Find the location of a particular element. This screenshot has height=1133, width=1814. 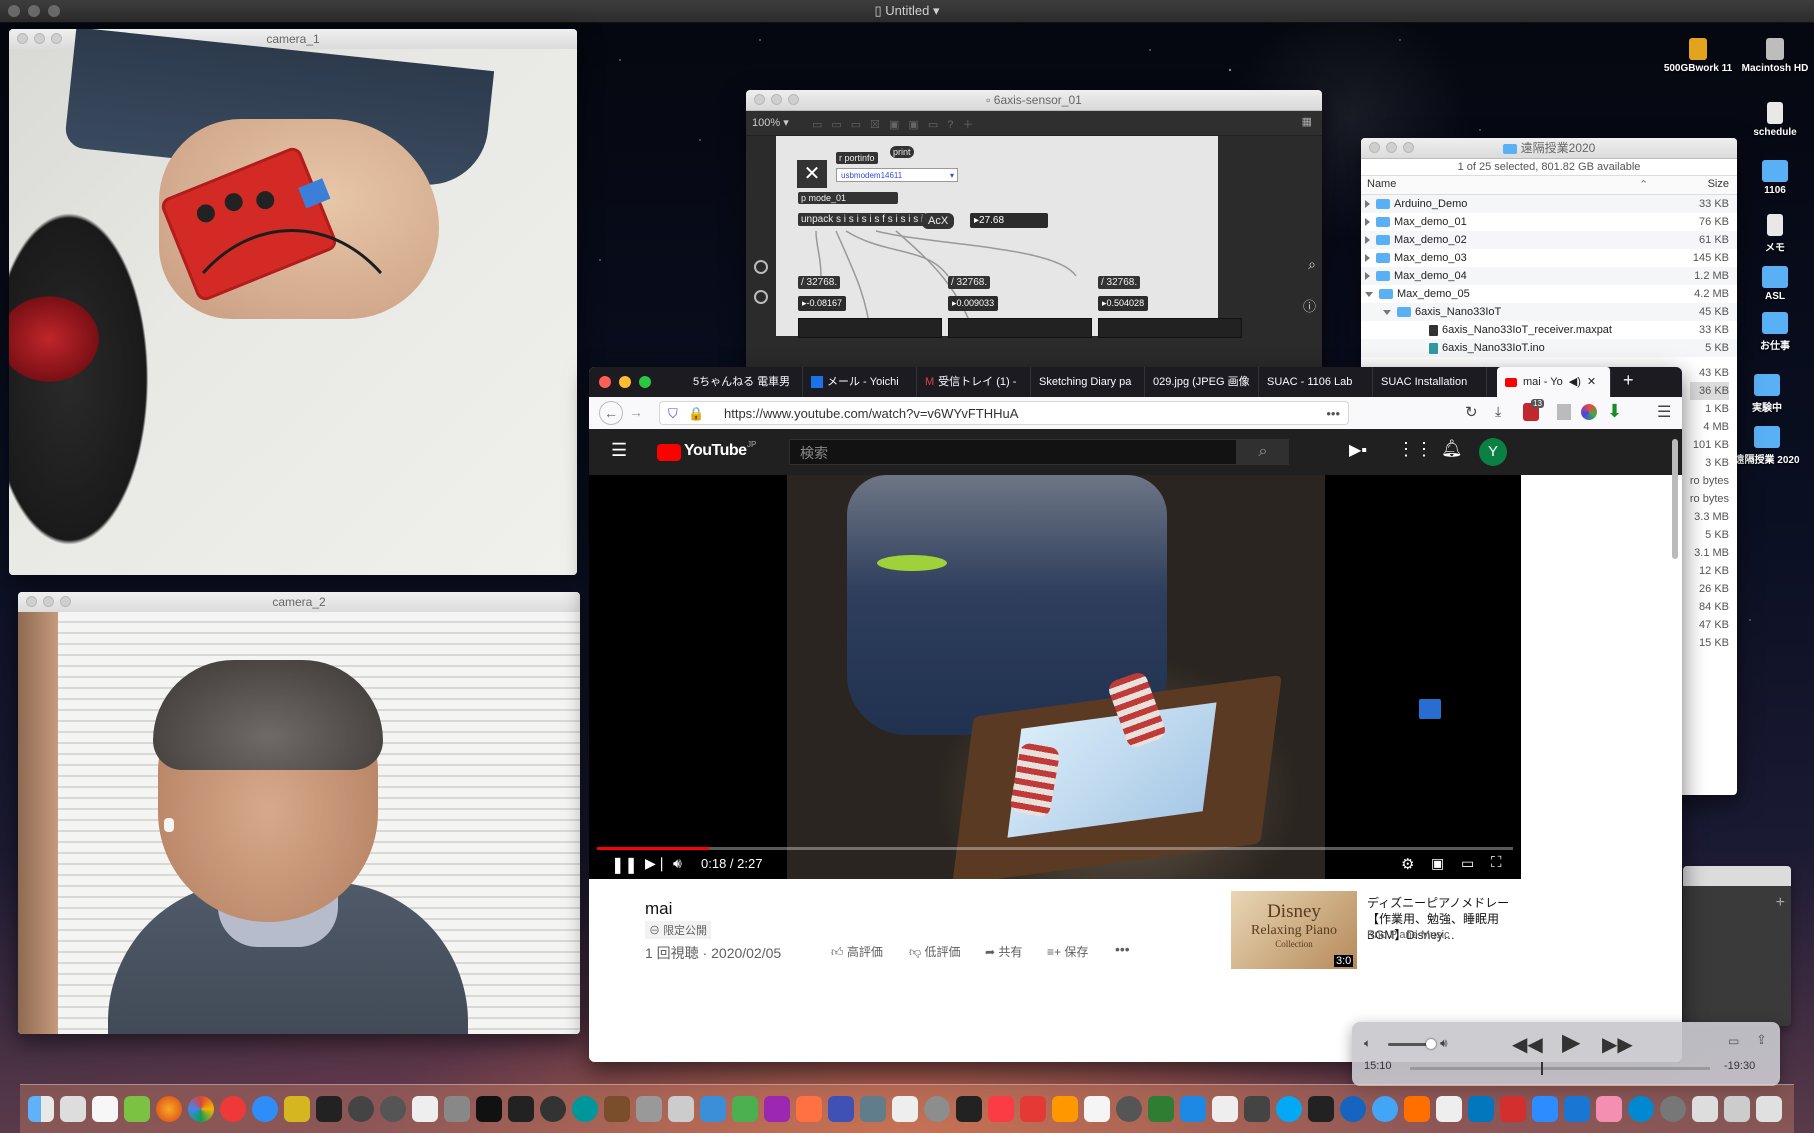

desktop-icon-drive: 500GBwork 11 is located at coordinates (1698, 56).